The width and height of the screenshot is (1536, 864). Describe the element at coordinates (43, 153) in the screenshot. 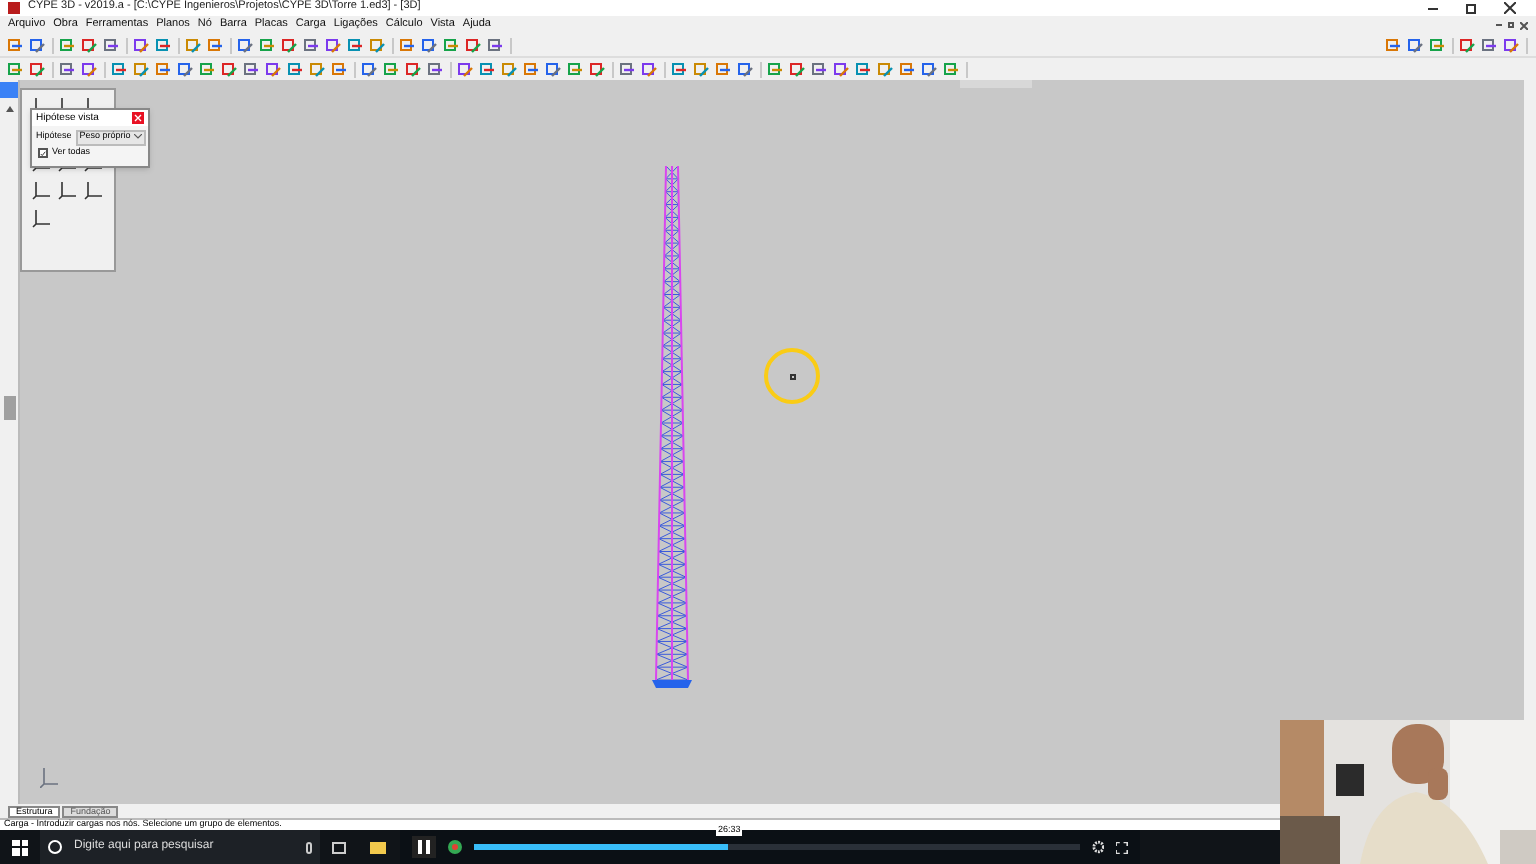

I see `checkbox` at that location.